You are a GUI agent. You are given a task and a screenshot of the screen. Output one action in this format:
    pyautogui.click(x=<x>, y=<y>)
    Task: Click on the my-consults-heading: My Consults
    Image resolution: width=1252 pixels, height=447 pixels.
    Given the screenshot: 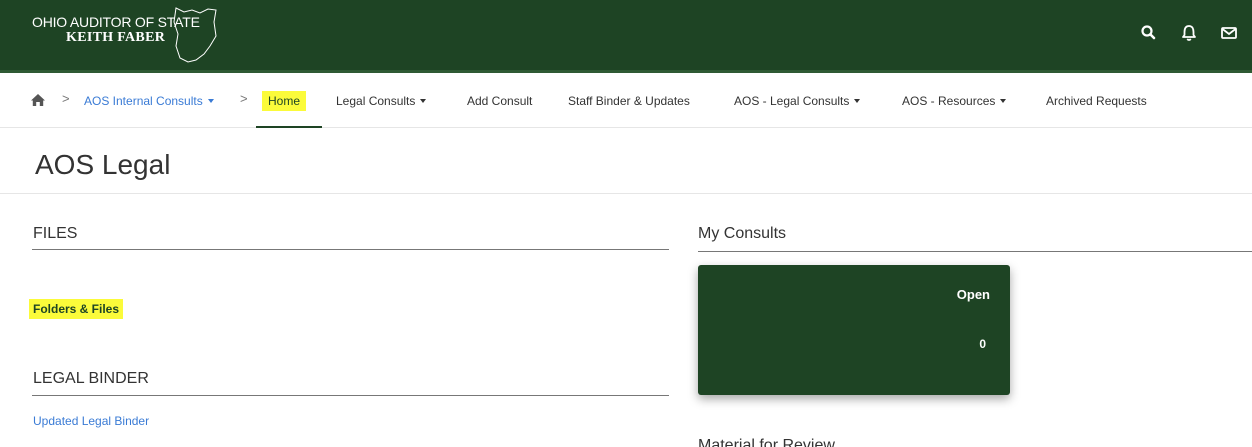 What is the action you would take?
    pyautogui.click(x=742, y=233)
    